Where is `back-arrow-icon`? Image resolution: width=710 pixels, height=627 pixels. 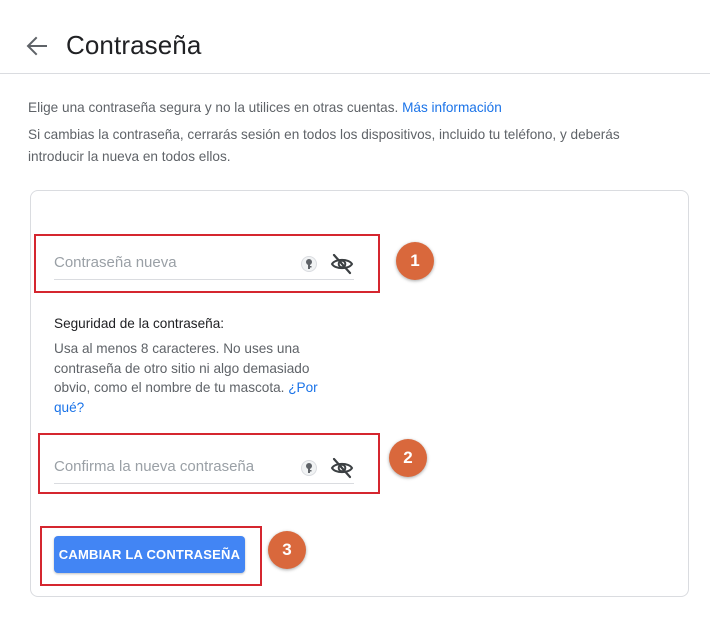 back-arrow-icon is located at coordinates (37, 46).